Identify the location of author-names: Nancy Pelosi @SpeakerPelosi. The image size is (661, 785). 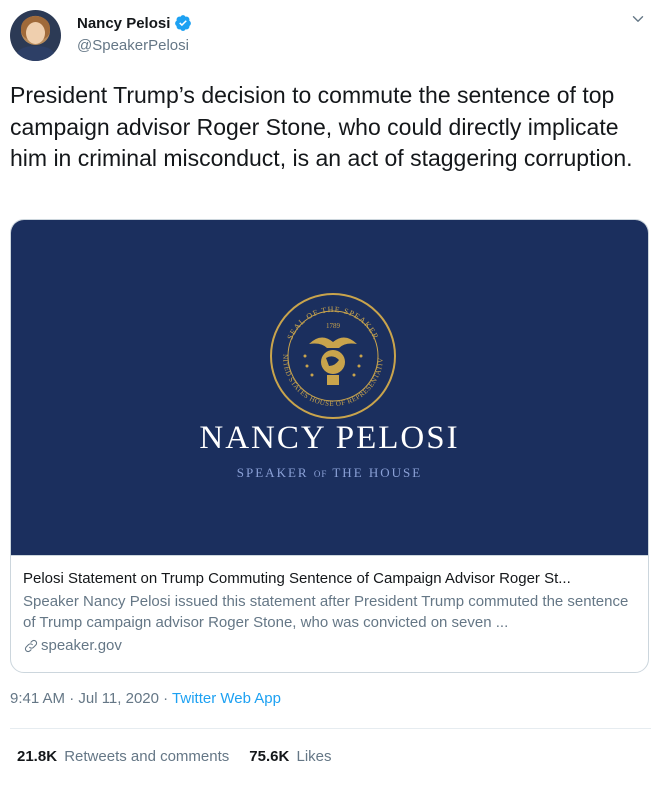
(134, 33).